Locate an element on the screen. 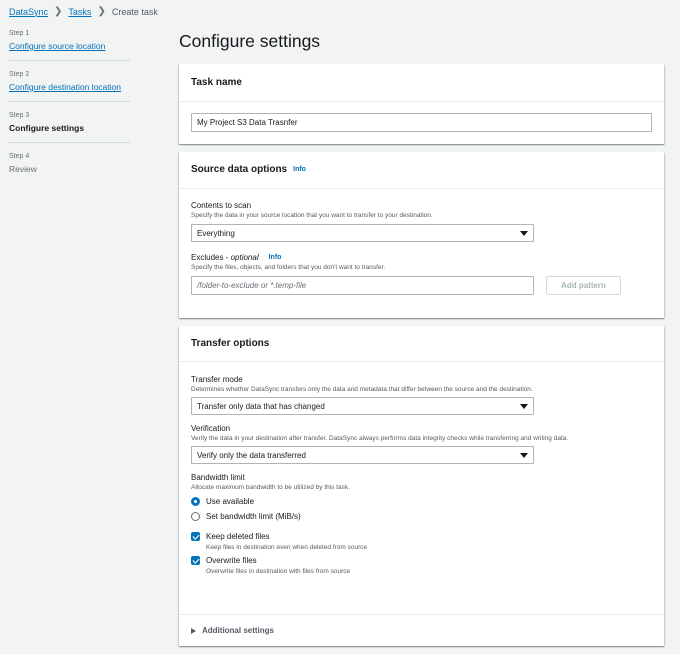 This screenshot has height=654, width=680. step-1: Step 1 Configure source location is located at coordinates (69, 45).